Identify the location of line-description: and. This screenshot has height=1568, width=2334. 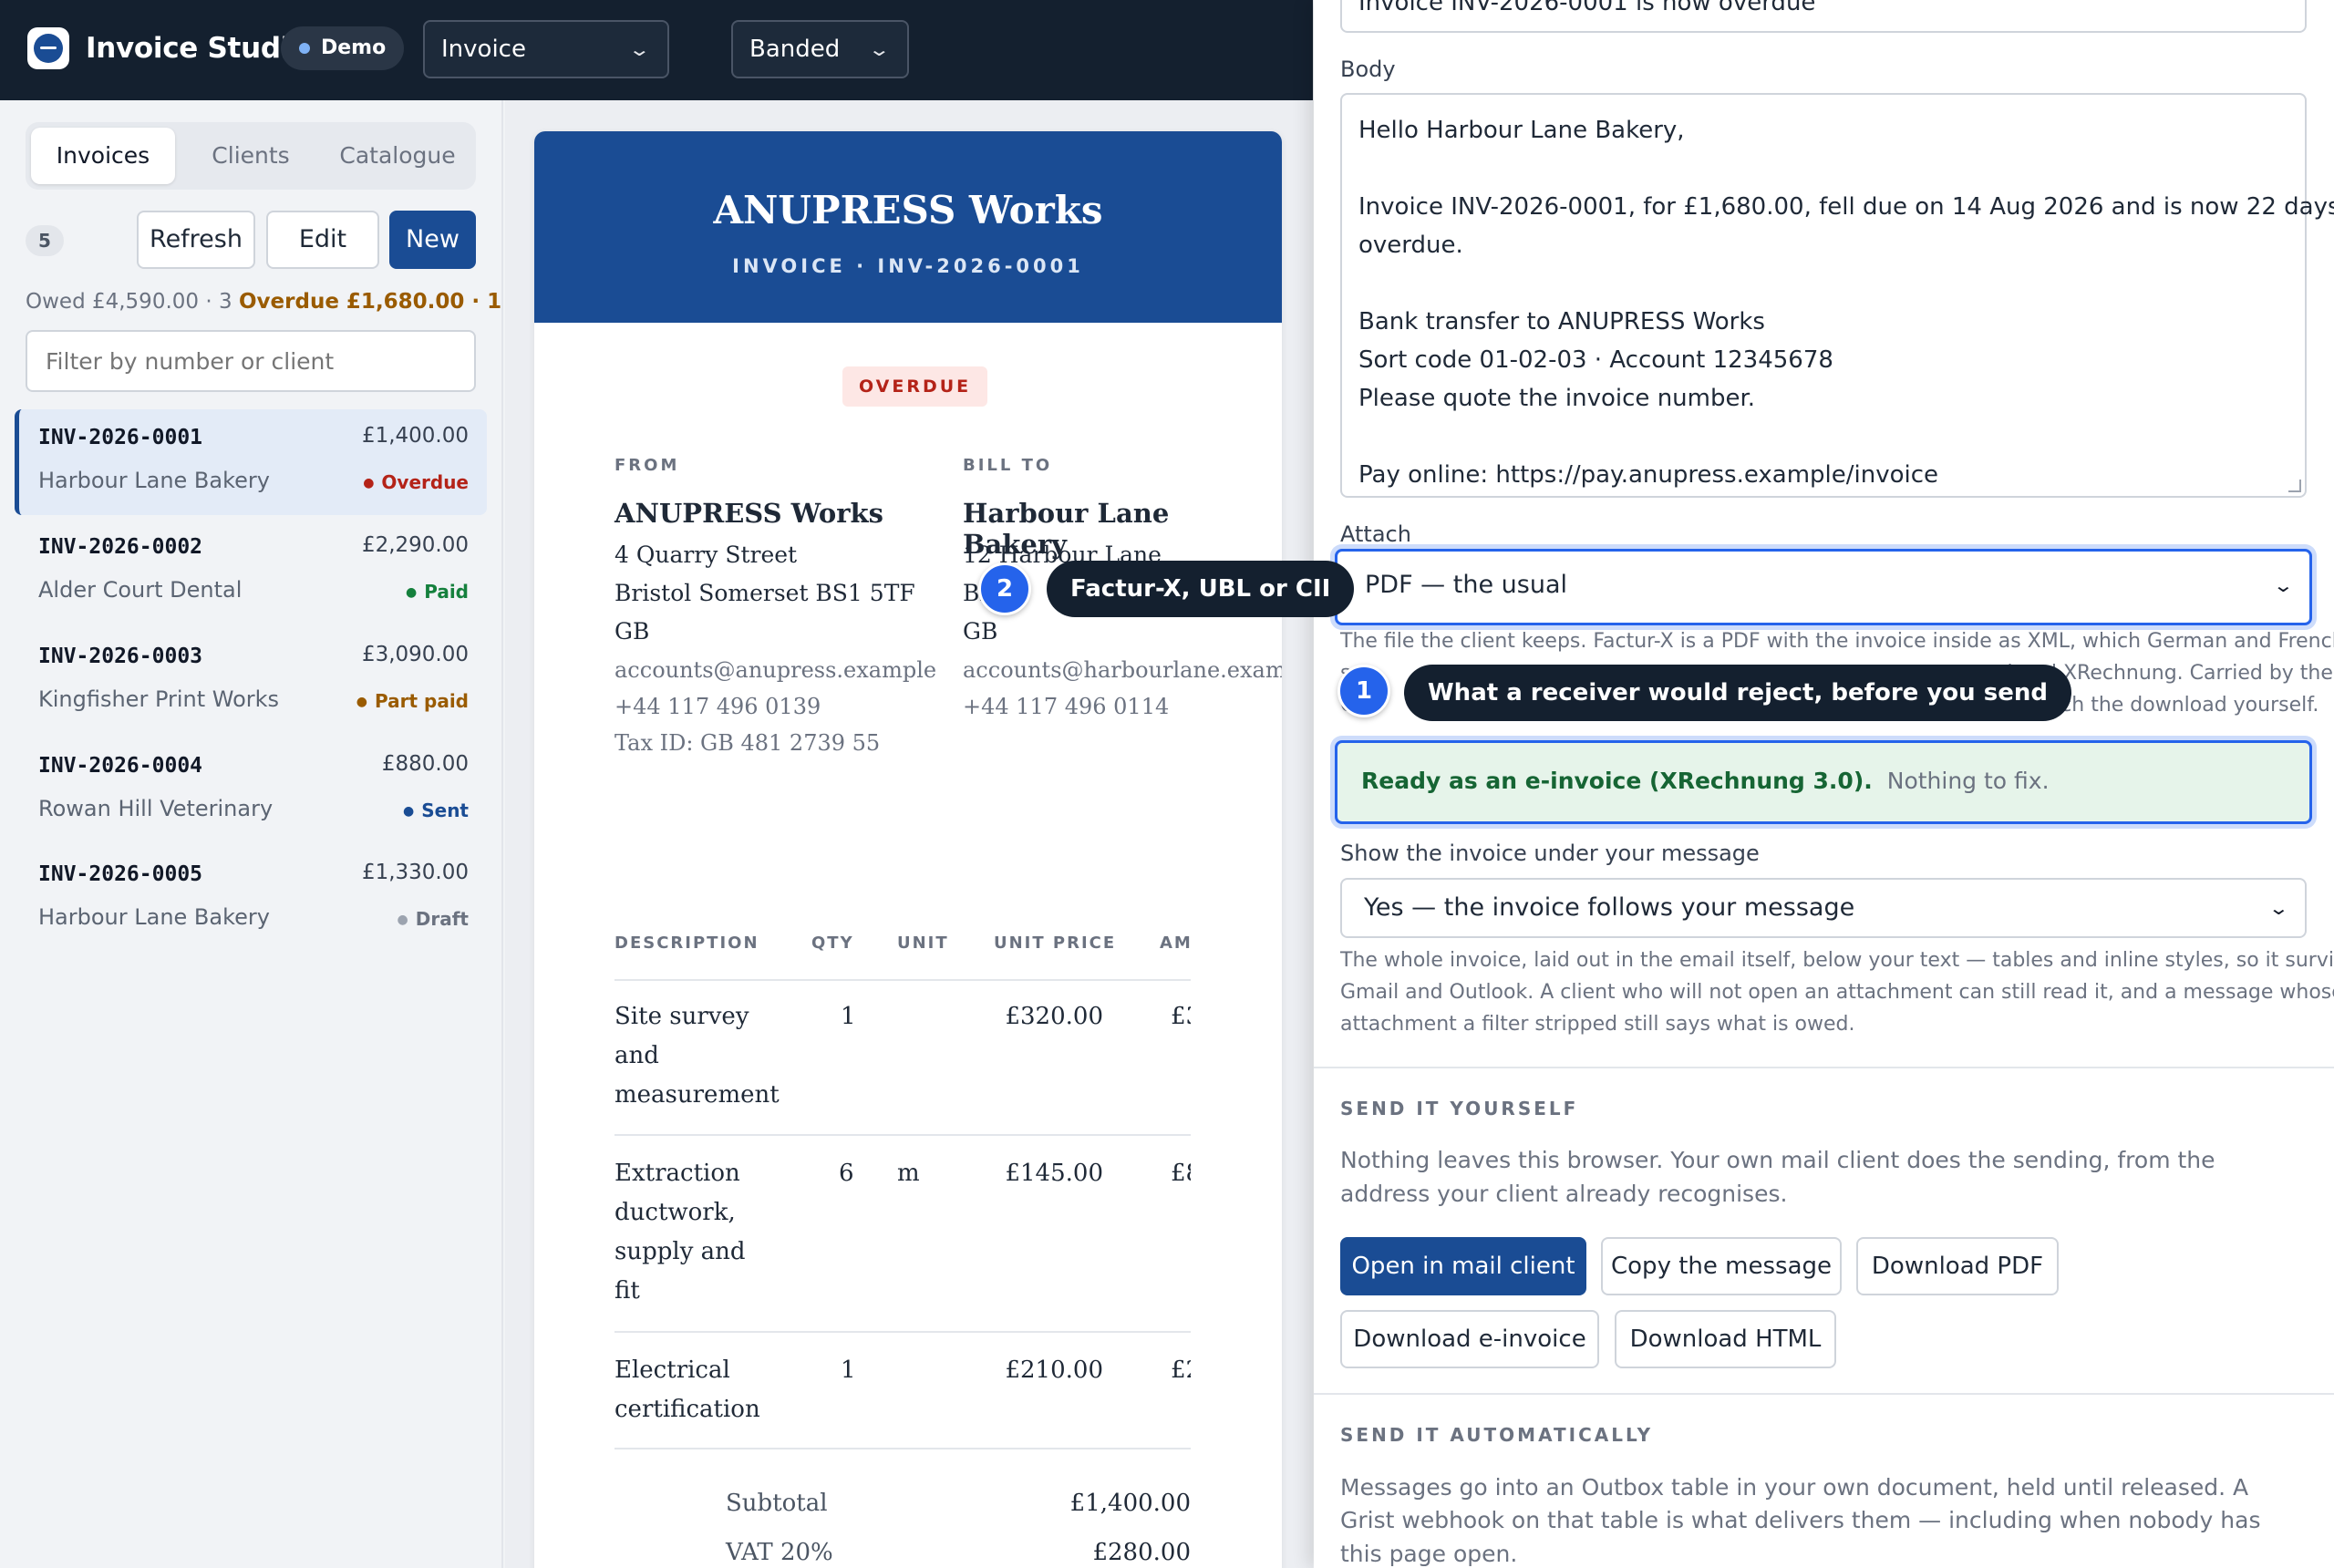
(637, 1055).